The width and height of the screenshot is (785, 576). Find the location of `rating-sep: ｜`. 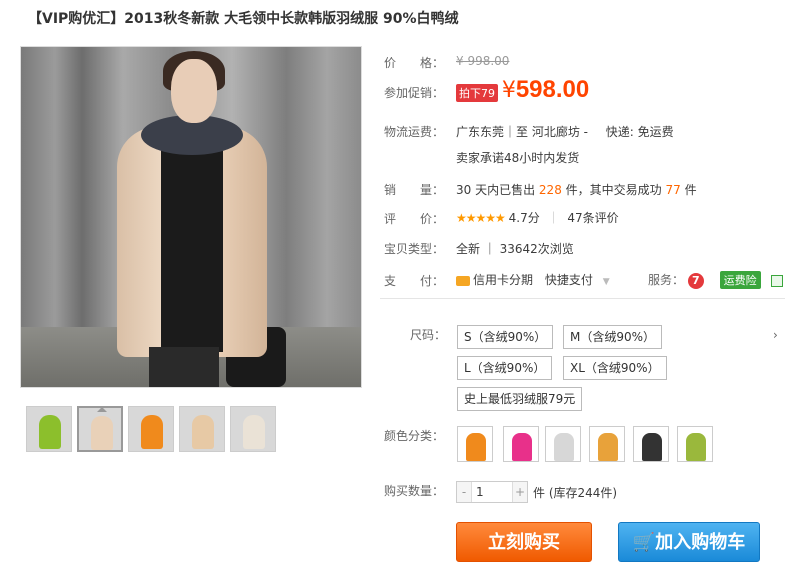

rating-sep: ｜ is located at coordinates (553, 218).